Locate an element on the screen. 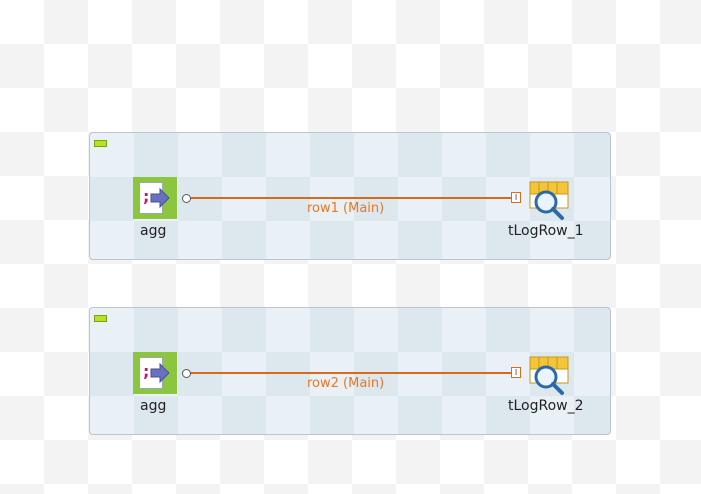  connection-label: row2 (Main) is located at coordinates (345, 383).